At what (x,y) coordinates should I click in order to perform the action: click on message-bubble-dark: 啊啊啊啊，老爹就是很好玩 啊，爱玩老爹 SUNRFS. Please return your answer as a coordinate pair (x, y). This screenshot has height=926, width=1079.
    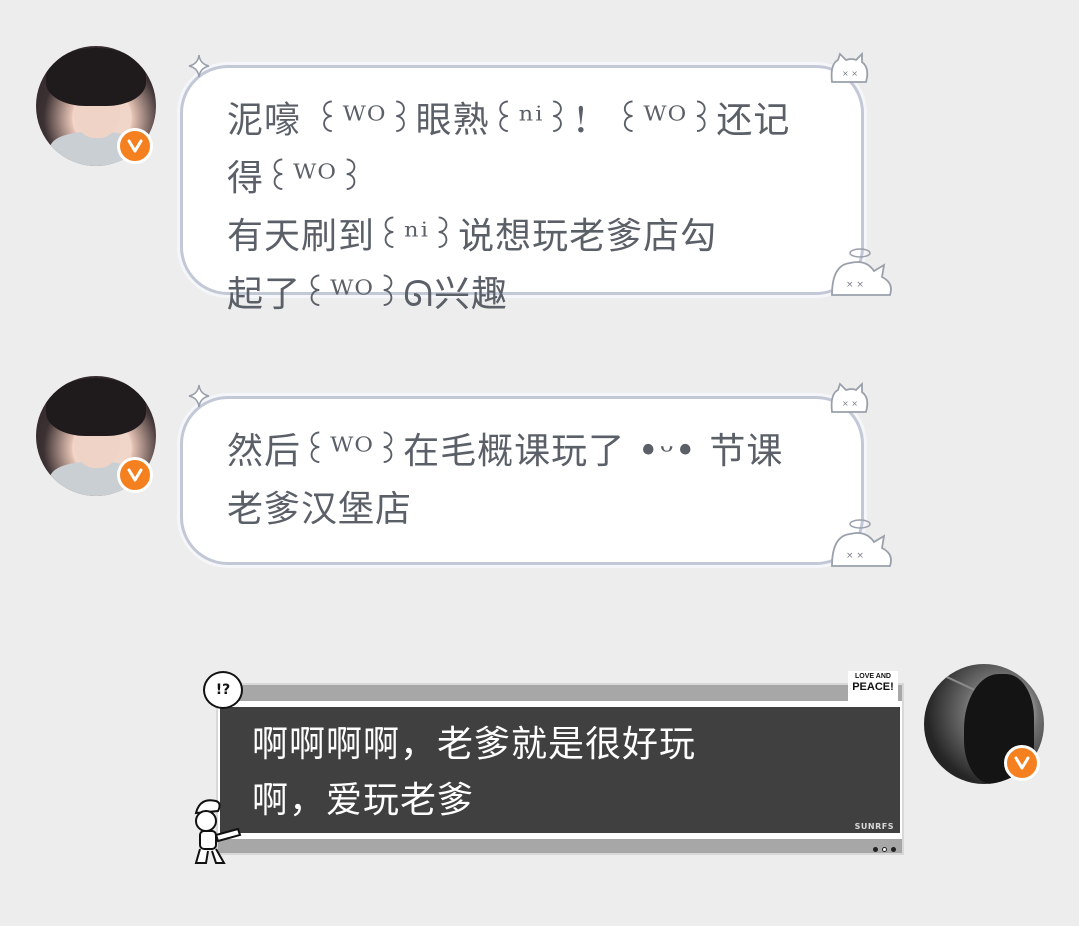
    Looking at the image, I should click on (560, 769).